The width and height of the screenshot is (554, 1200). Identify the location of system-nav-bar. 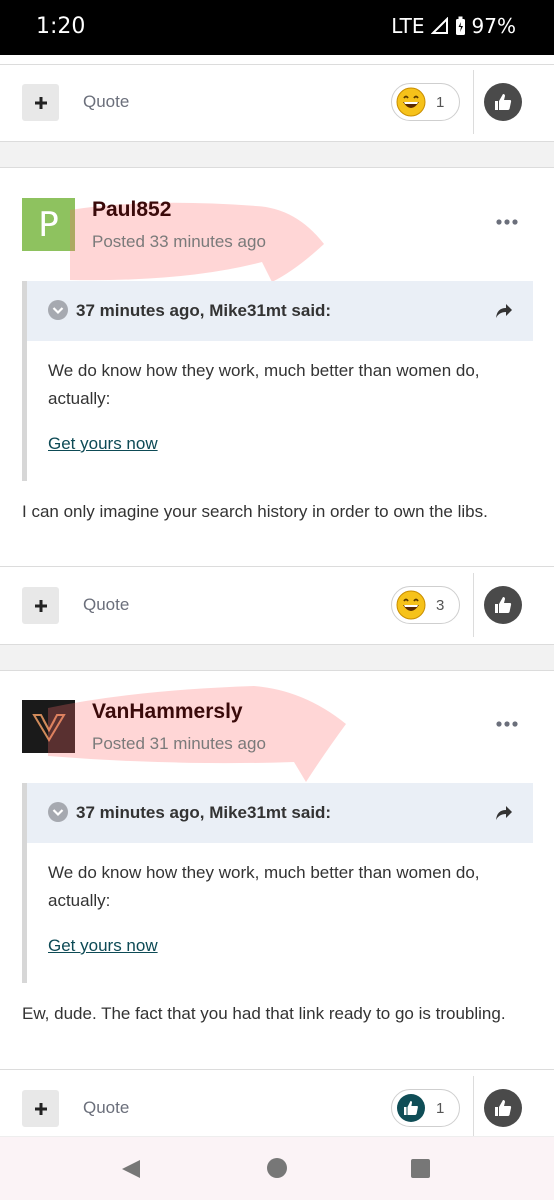
(277, 1168).